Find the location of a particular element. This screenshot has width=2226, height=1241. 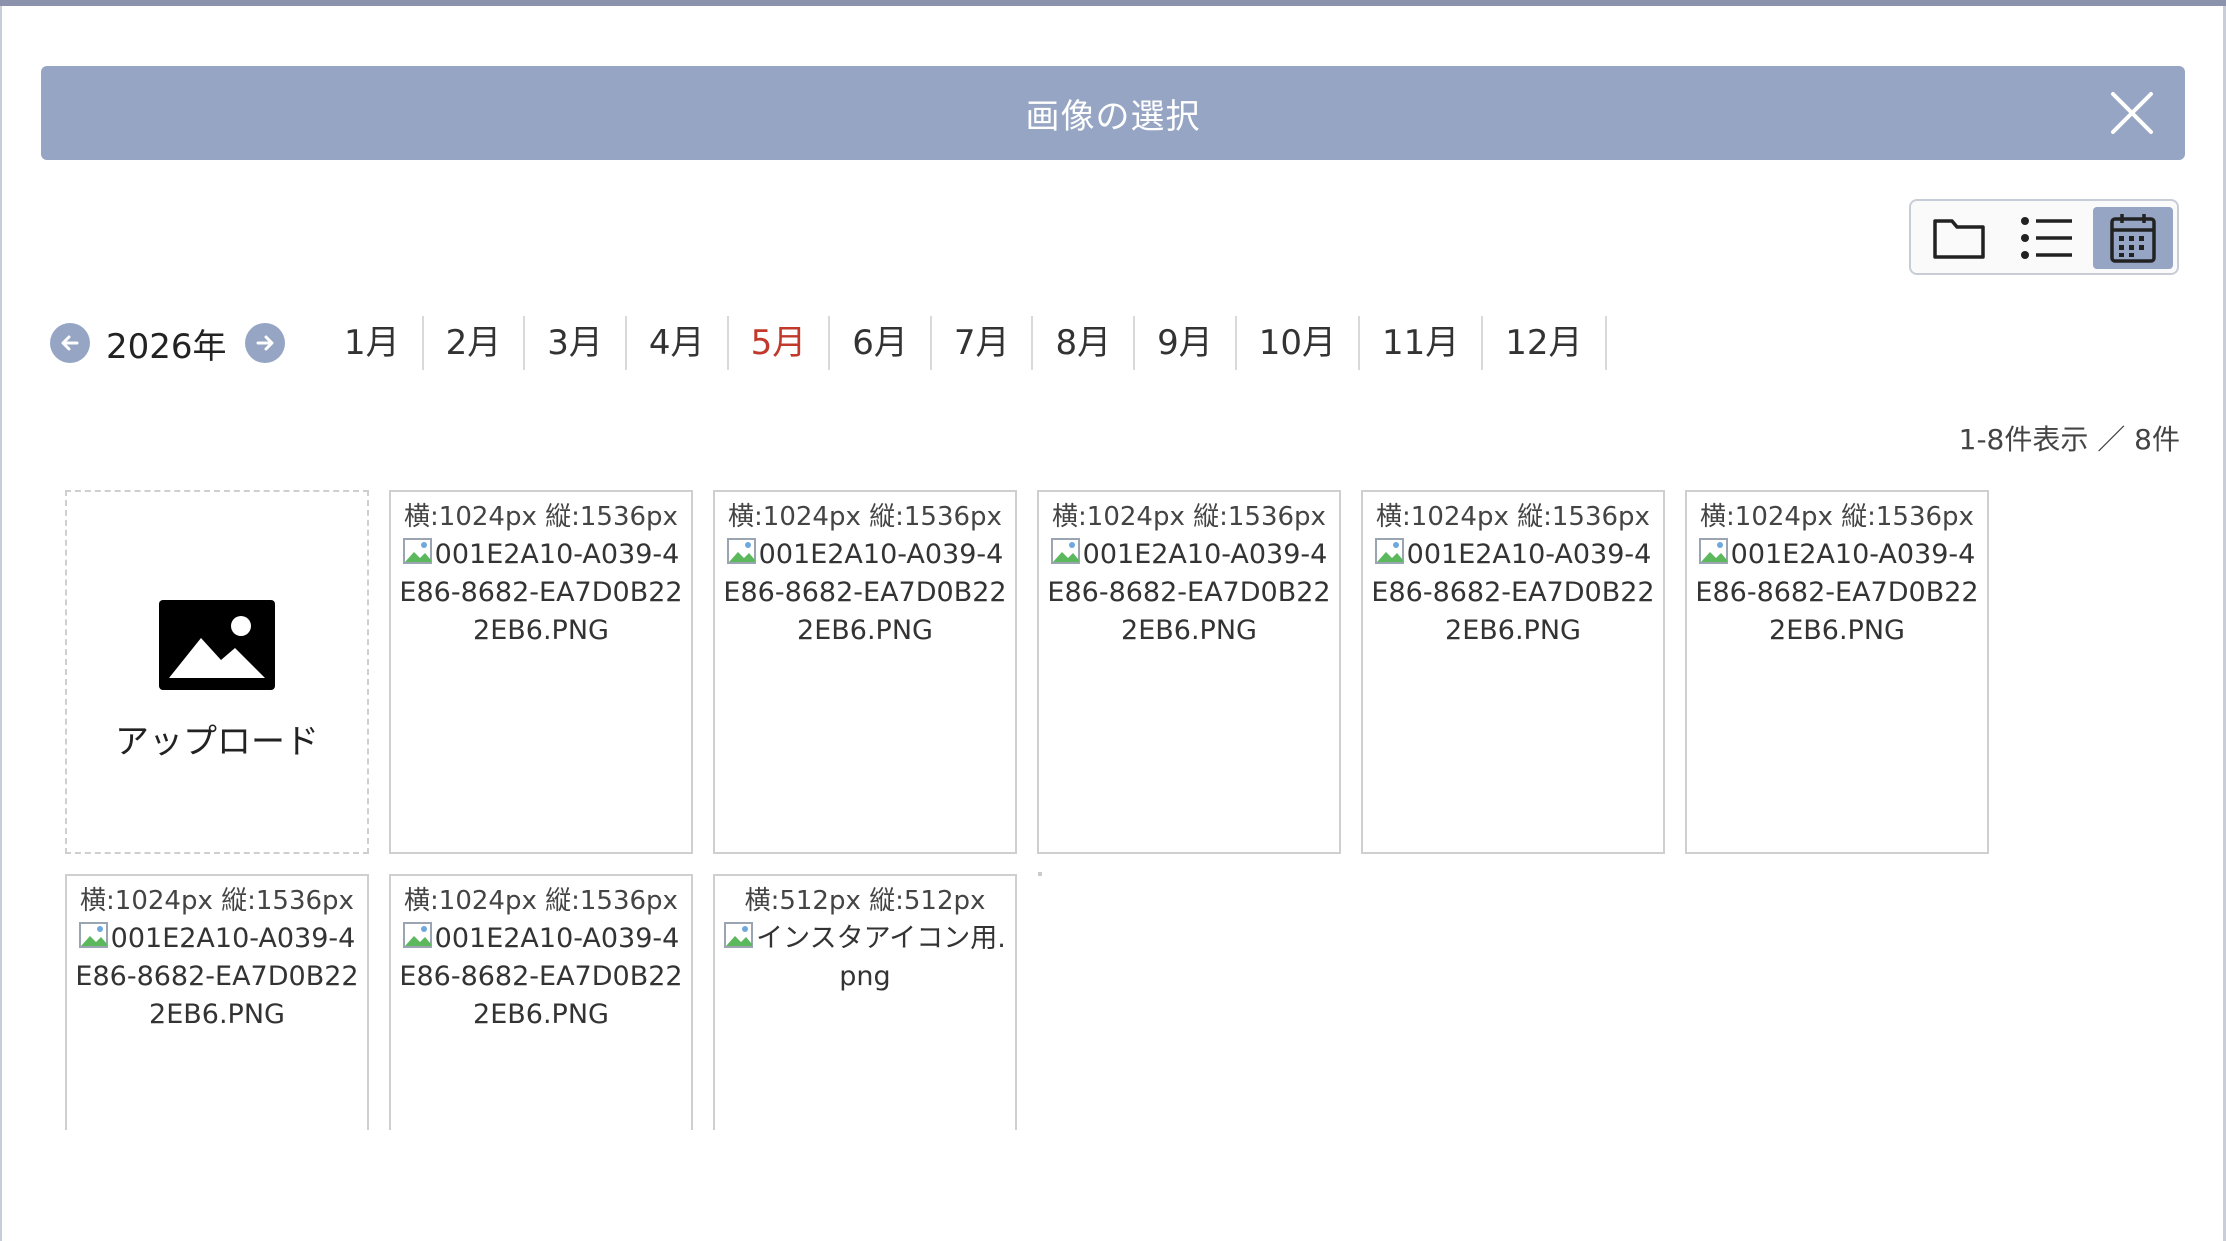

list-icon is located at coordinates (2046, 238).